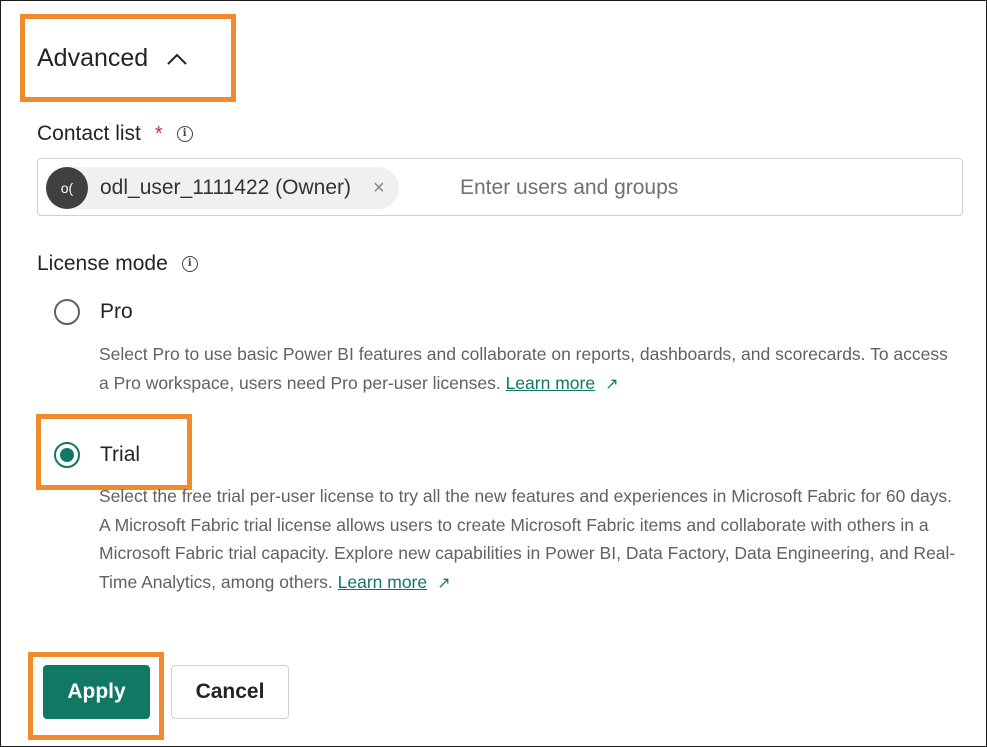  What do you see at coordinates (93, 312) in the screenshot?
I see `license-option-pro: Pro` at bounding box center [93, 312].